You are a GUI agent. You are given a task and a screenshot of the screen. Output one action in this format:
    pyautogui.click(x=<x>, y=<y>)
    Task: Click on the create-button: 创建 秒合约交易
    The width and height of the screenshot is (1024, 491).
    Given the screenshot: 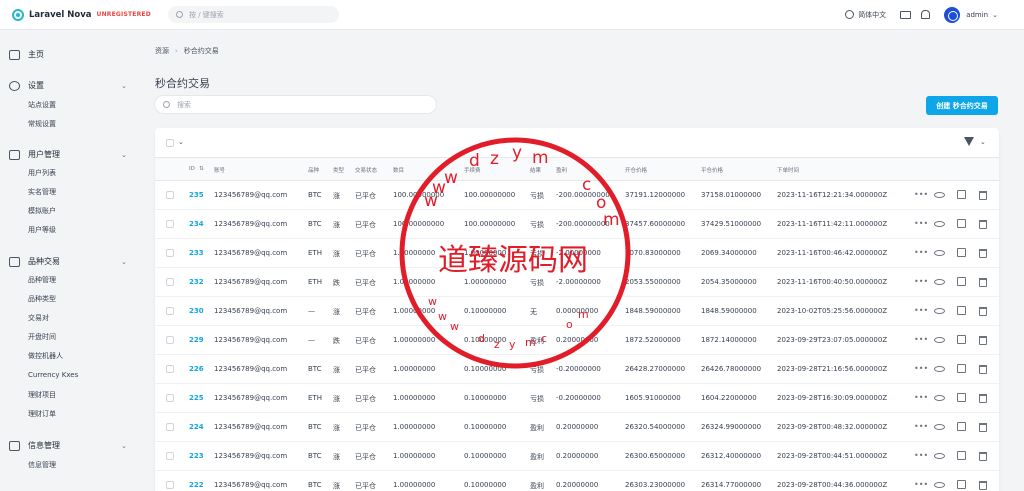 What is the action you would take?
    pyautogui.click(x=962, y=105)
    